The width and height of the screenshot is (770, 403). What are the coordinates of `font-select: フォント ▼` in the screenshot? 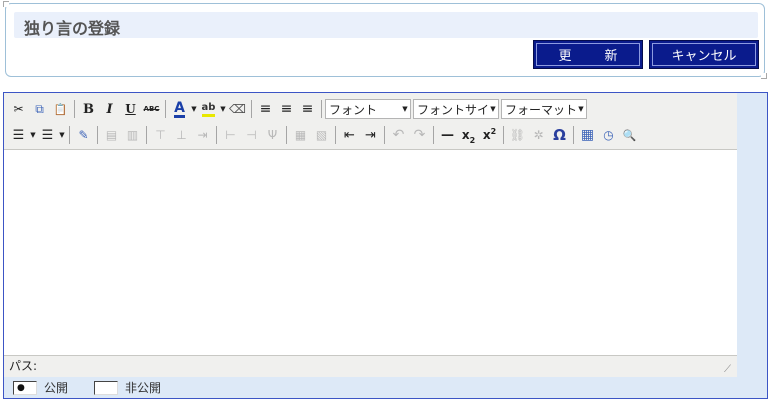 It's located at (368, 109).